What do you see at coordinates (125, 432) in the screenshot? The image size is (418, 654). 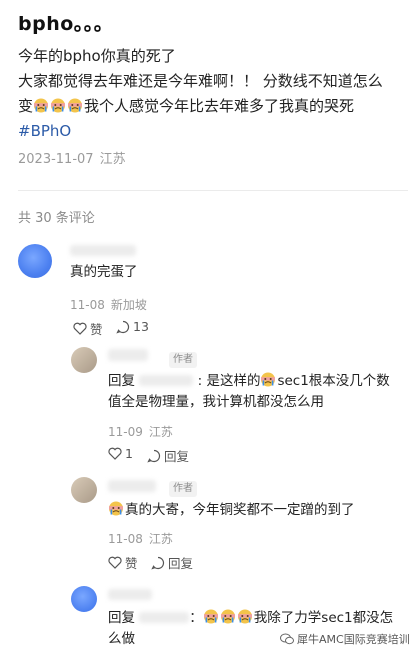 I see `reply-date: 11-09` at bounding box center [125, 432].